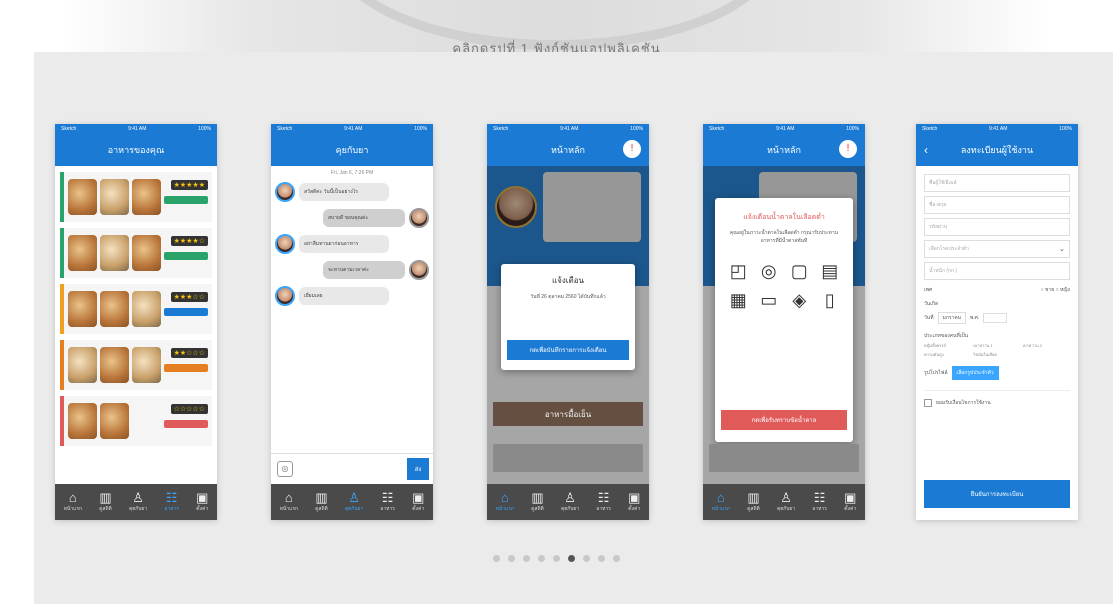  Describe the element at coordinates (975, 373) in the screenshot. I see `upload-button: เลือกรูปประจำตัว` at that location.